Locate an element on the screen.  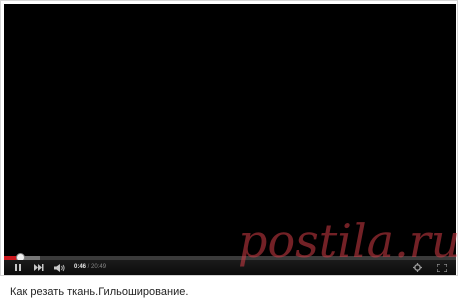
next-button is located at coordinates (39, 267).